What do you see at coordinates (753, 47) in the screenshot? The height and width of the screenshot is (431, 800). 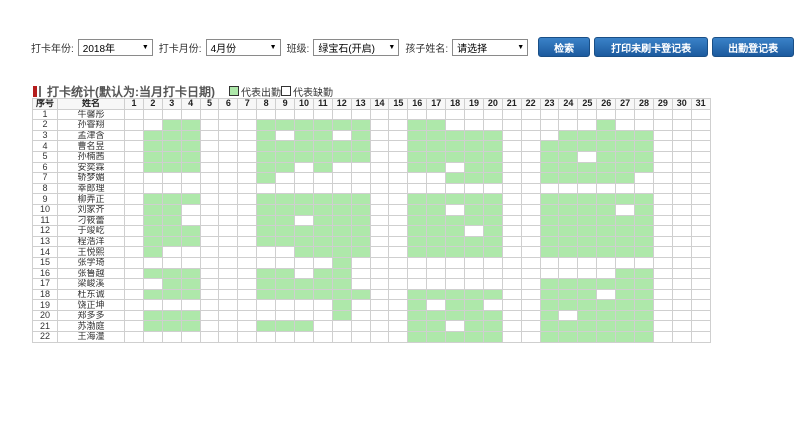 I see `attendance-sheet-button: 出勤登记表` at bounding box center [753, 47].